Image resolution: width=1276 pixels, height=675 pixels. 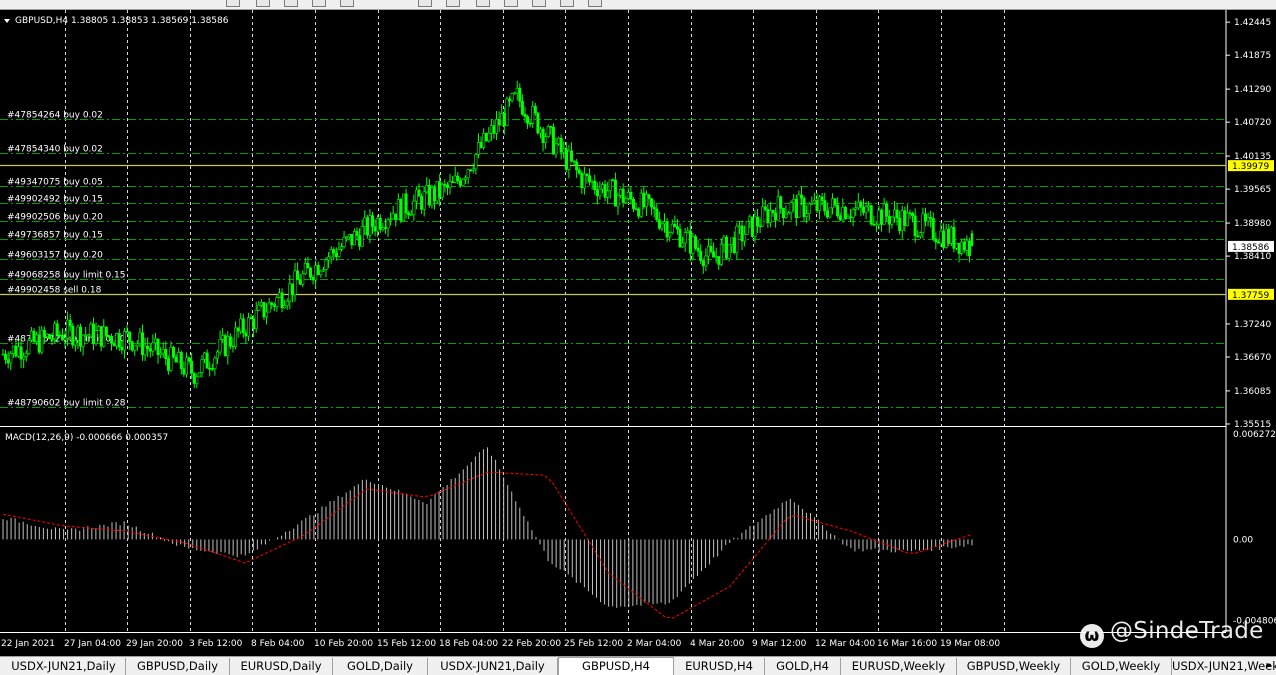 I want to click on navigator-icon, so click(x=263, y=3).